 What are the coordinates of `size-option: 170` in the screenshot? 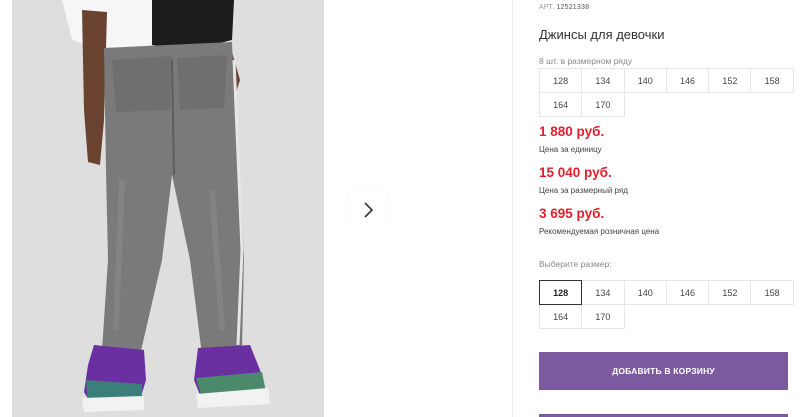 It's located at (603, 316).